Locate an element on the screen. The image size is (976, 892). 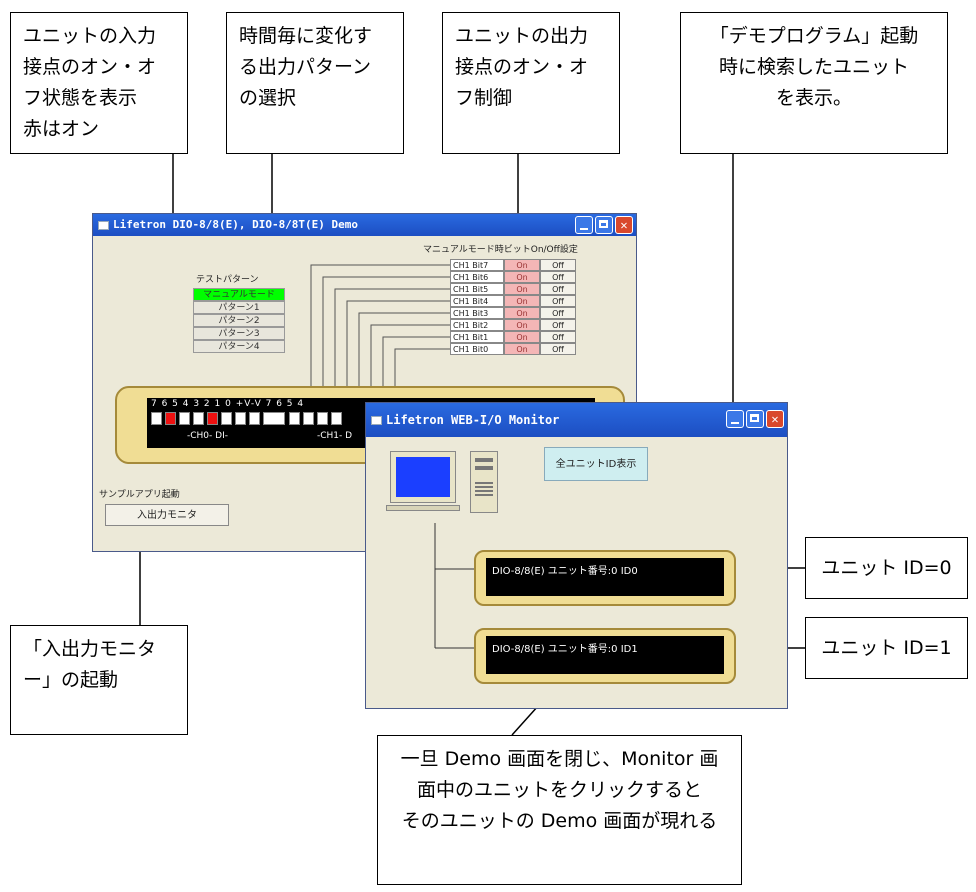
unit-id0-label: DIO-8/8(E) ユニット番号:0 ID0 is located at coordinates (565, 571).